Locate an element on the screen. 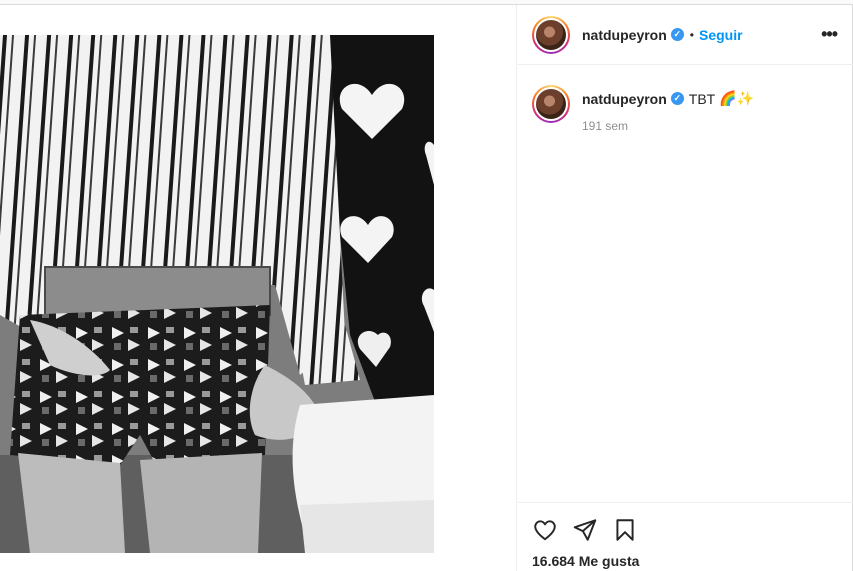 The width and height of the screenshot is (853, 571). post-header: natdupeyron ✓ • Seguir ••• is located at coordinates (685, 35).